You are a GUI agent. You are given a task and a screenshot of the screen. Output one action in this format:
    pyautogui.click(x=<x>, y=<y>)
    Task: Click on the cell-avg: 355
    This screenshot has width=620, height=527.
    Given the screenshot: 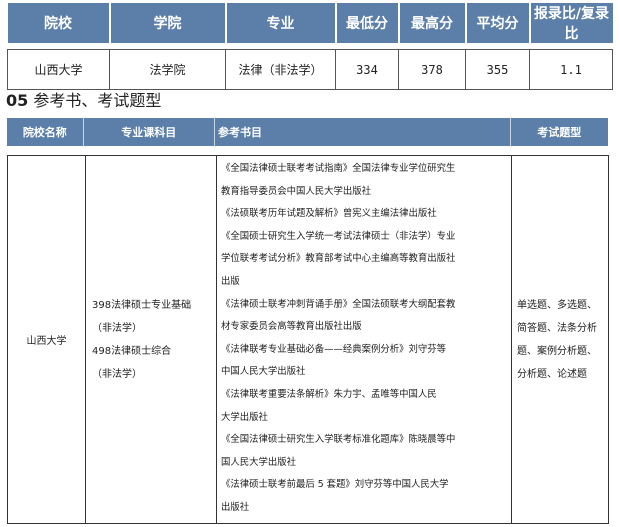 What is the action you would take?
    pyautogui.click(x=497, y=69)
    